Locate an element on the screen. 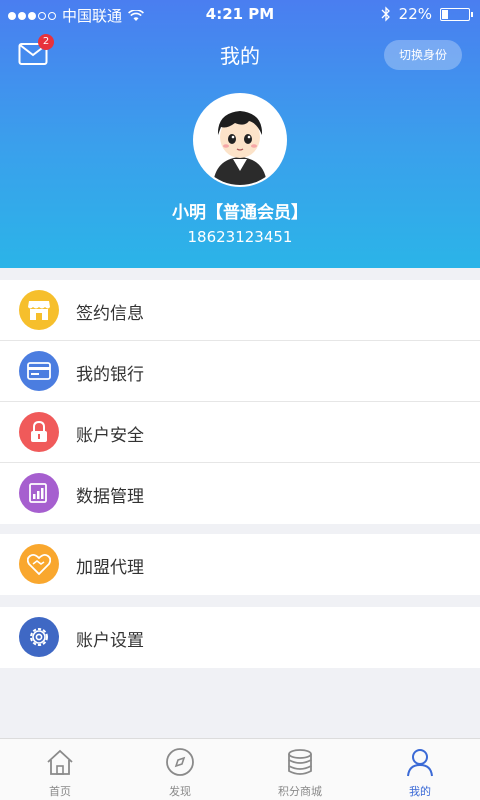 Image resolution: width=480 pixels, height=800 pixels. tab-home: 首页 is located at coordinates (60, 769).